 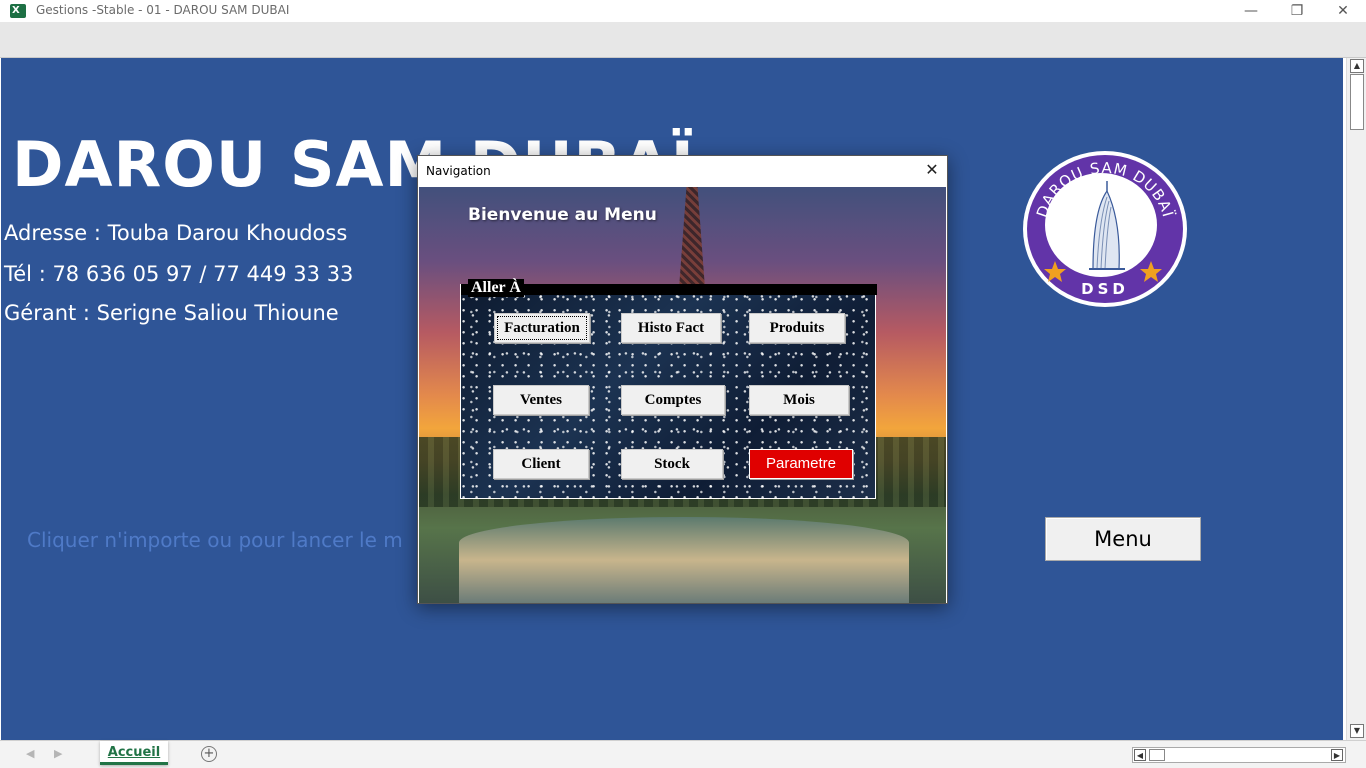 What do you see at coordinates (1357, 66) in the screenshot?
I see `scroll-up-icon: ▲` at bounding box center [1357, 66].